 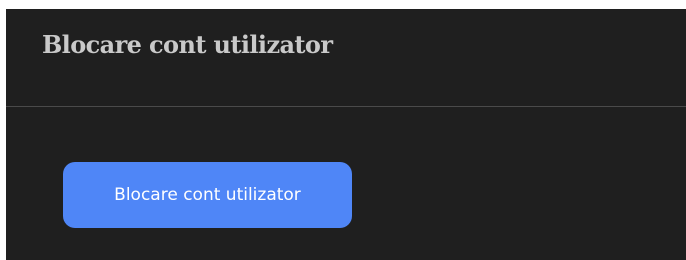 What do you see at coordinates (207, 195) in the screenshot?
I see `block-user-account-button: Blocare cont utilizator` at bounding box center [207, 195].